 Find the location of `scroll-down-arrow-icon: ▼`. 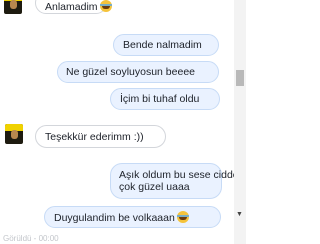

scroll-down-arrow-icon: ▼ is located at coordinates (239, 214).